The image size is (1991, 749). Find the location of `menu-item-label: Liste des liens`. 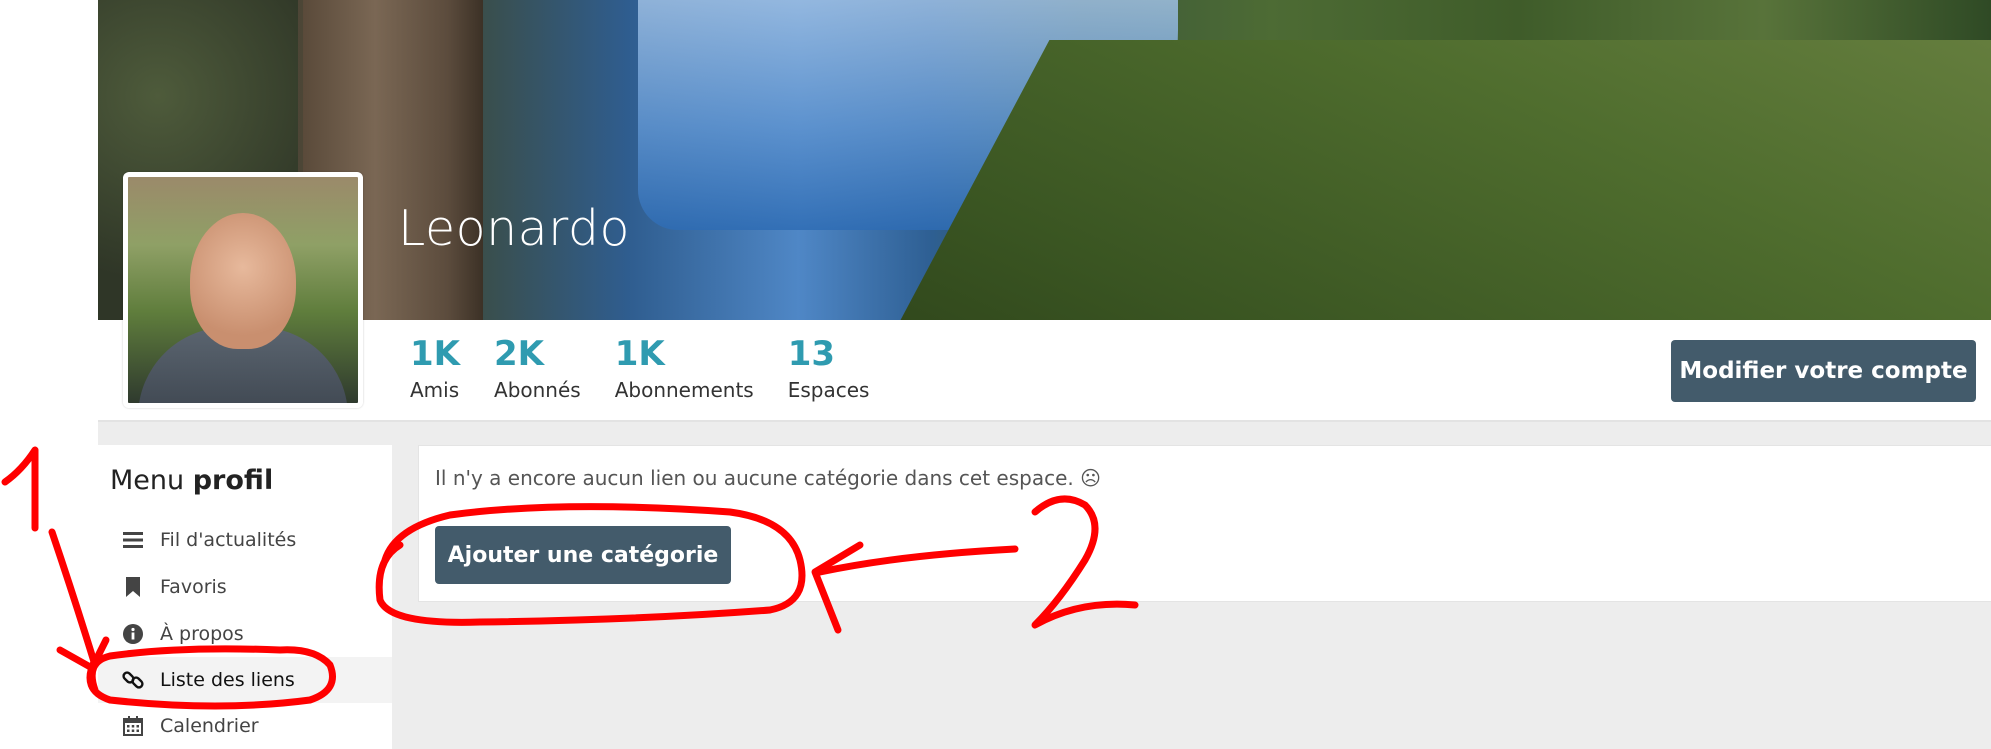

menu-item-label: Liste des liens is located at coordinates (227, 680).